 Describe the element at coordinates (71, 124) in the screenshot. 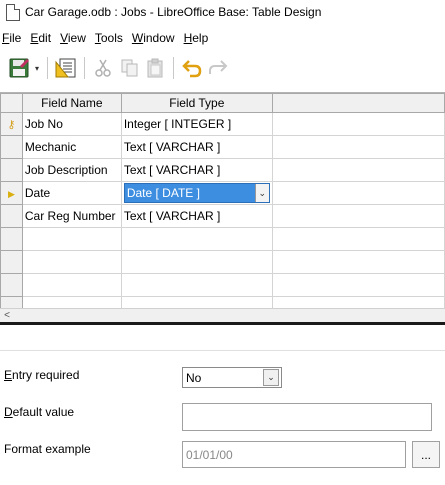

I see `field-name-cell: Job No` at that location.